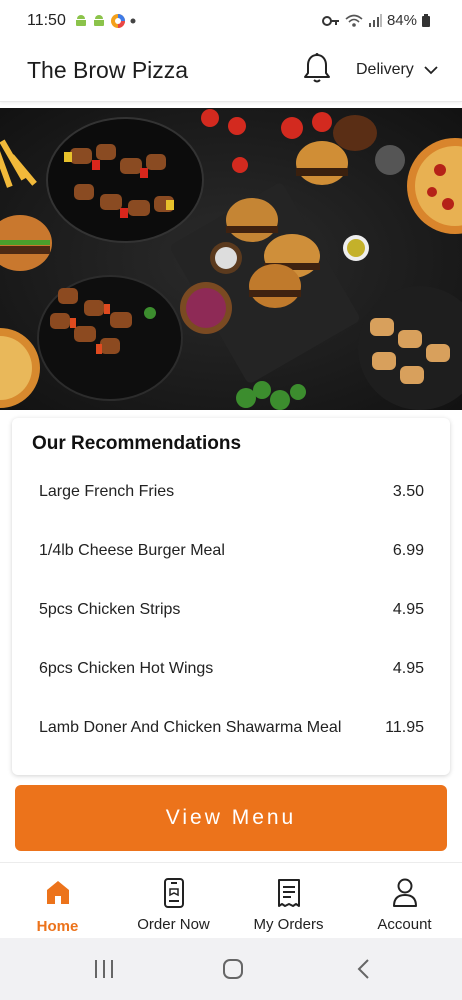 The width and height of the screenshot is (462, 1000). I want to click on view-menu-button: View Menu, so click(231, 818).